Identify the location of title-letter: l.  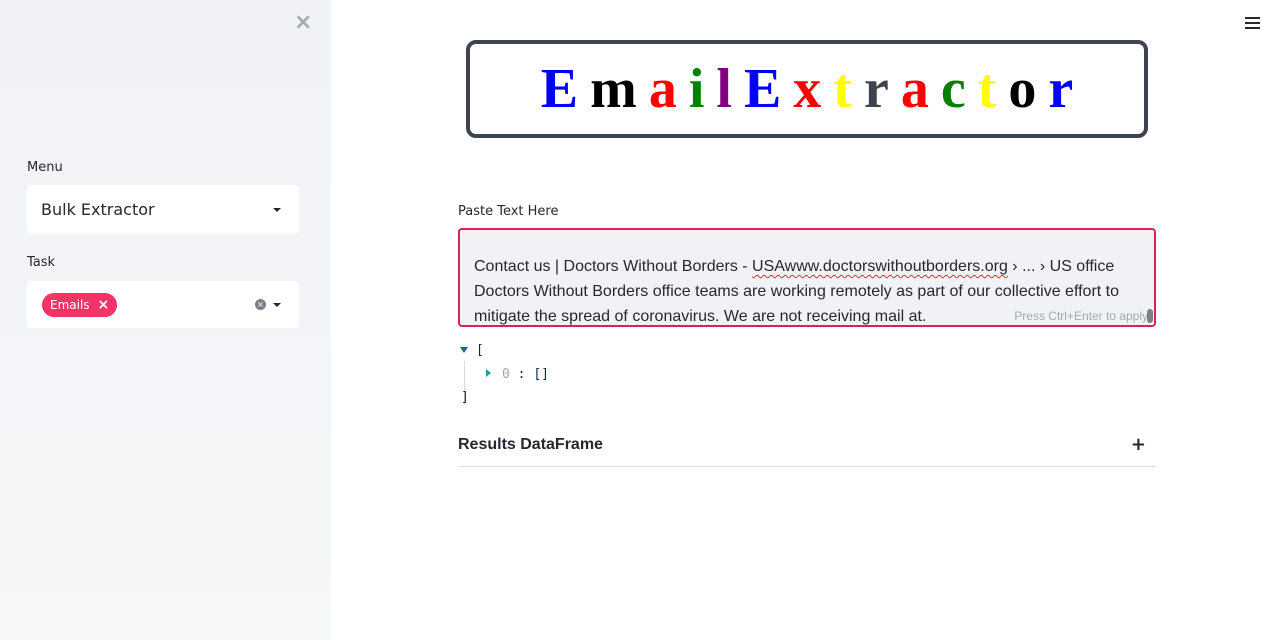
(724, 89).